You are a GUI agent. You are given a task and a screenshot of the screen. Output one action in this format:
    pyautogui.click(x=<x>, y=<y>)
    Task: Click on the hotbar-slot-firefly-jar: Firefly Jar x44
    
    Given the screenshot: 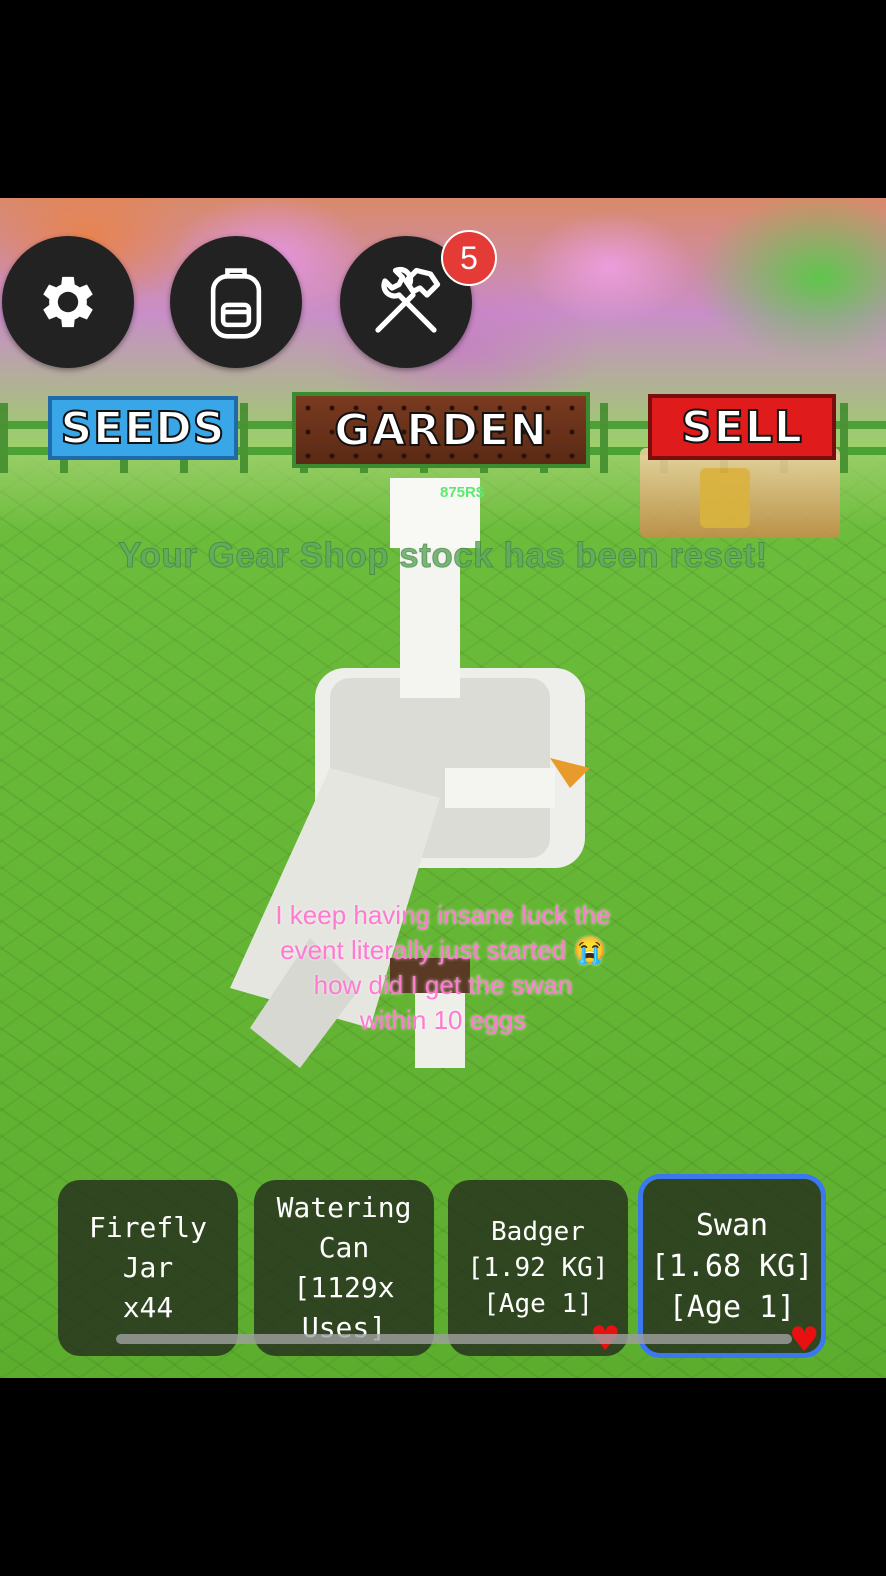 What is the action you would take?
    pyautogui.click(x=148, y=1268)
    